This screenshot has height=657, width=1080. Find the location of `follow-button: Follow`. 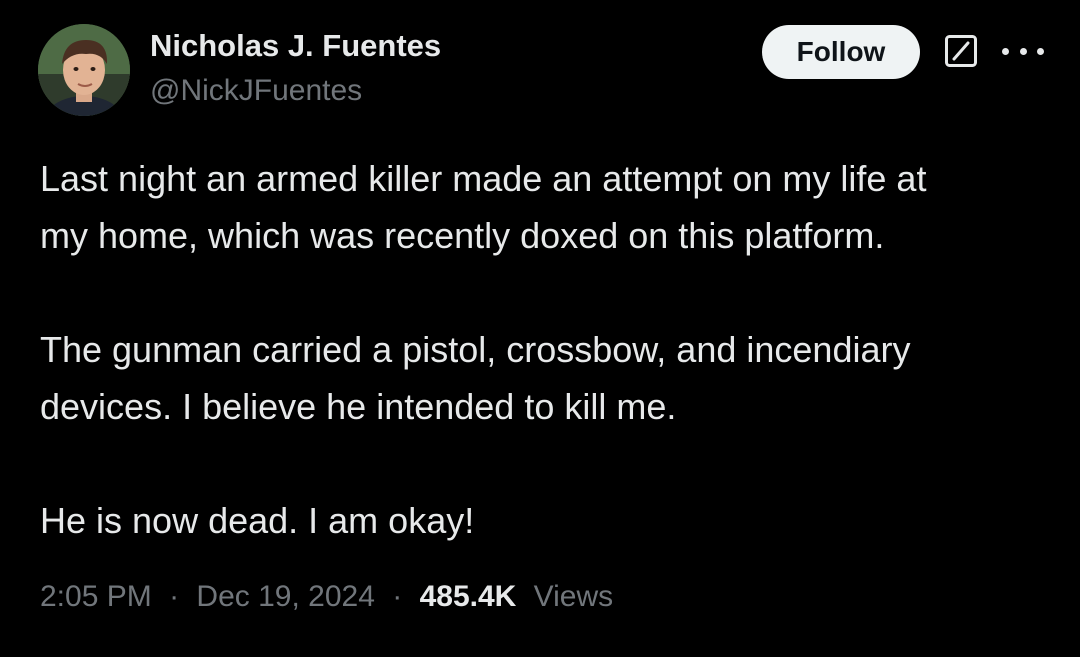

follow-button: Follow is located at coordinates (841, 52).